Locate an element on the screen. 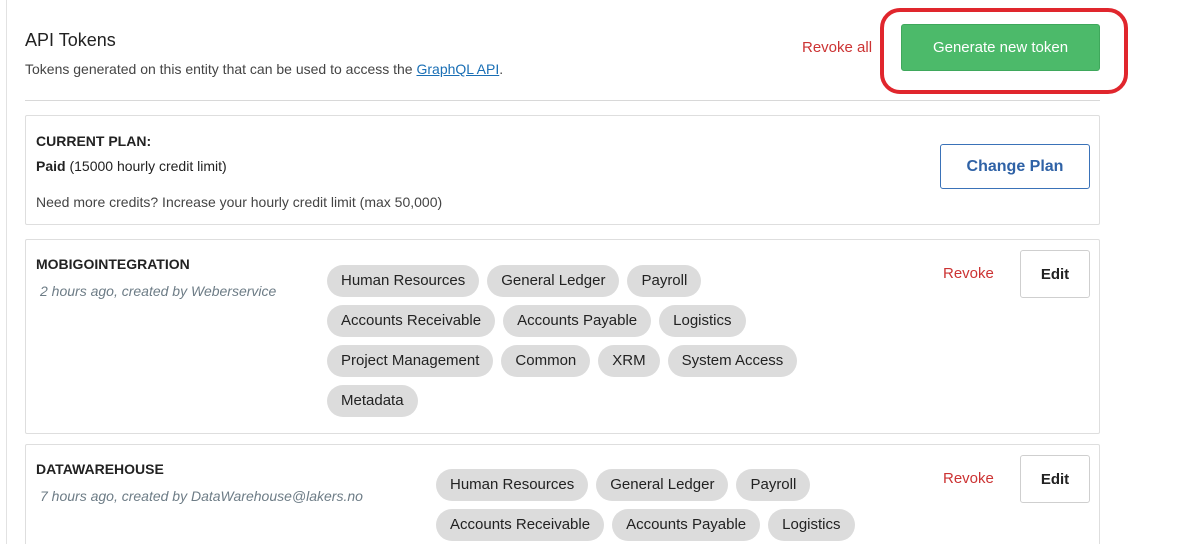 This screenshot has width=1200, height=544. scope-tag: Common is located at coordinates (546, 361).